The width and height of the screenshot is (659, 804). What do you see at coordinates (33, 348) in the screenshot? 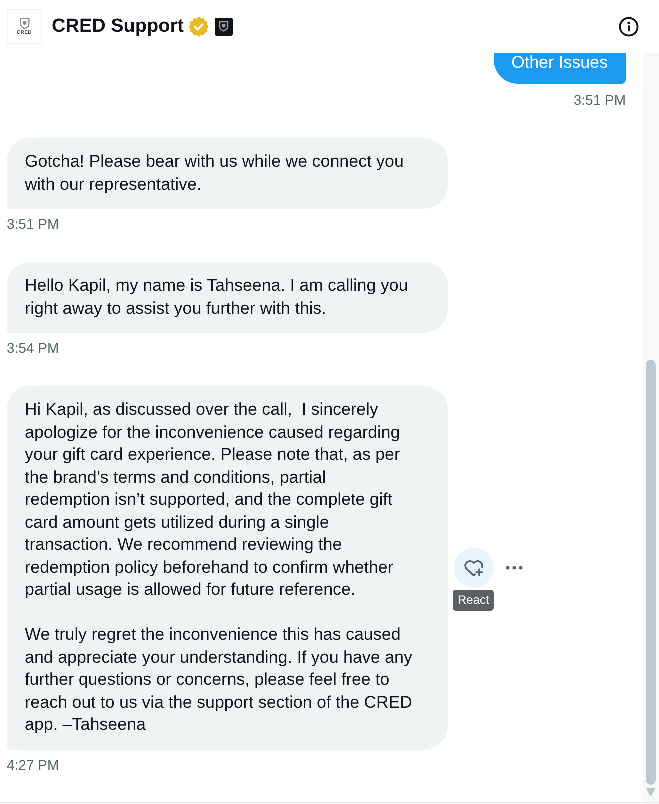
I see `message-time: 3:54 PM` at bounding box center [33, 348].